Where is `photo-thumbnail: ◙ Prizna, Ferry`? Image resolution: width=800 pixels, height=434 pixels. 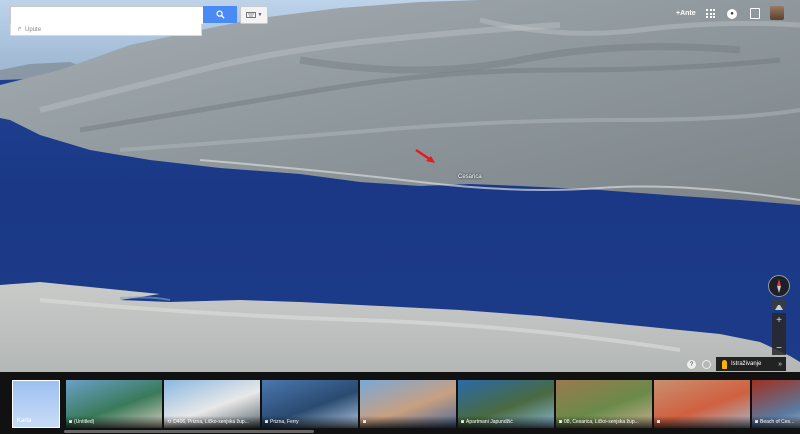
photo-thumbnail: ◙ Prizna, Ferry is located at coordinates (310, 404).